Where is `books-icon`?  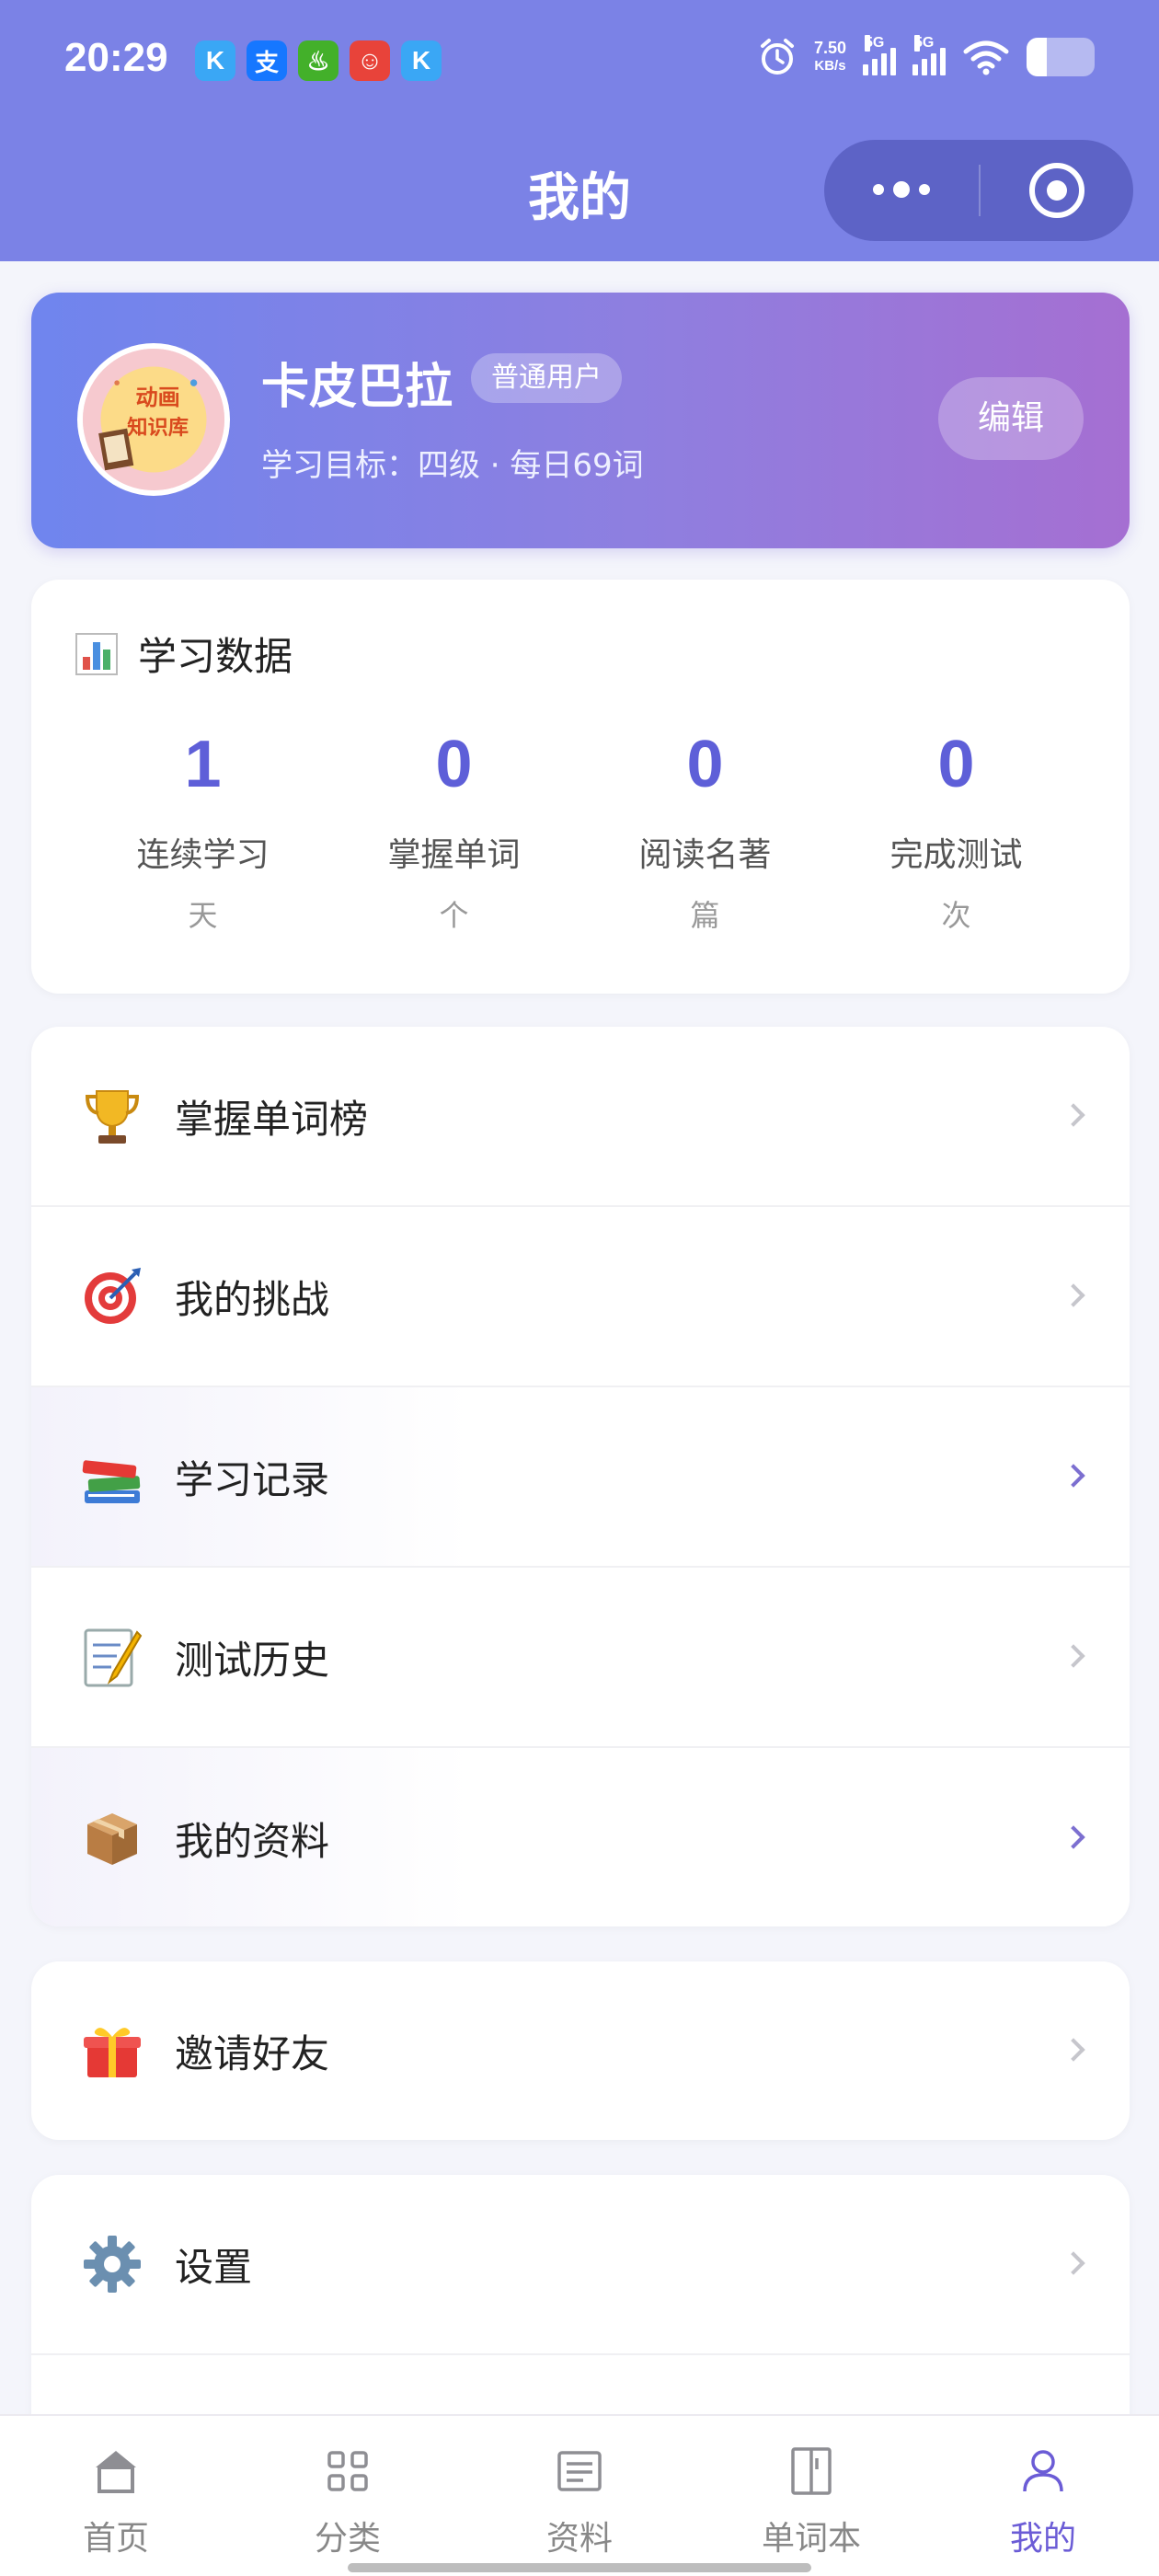 books-icon is located at coordinates (112, 1476).